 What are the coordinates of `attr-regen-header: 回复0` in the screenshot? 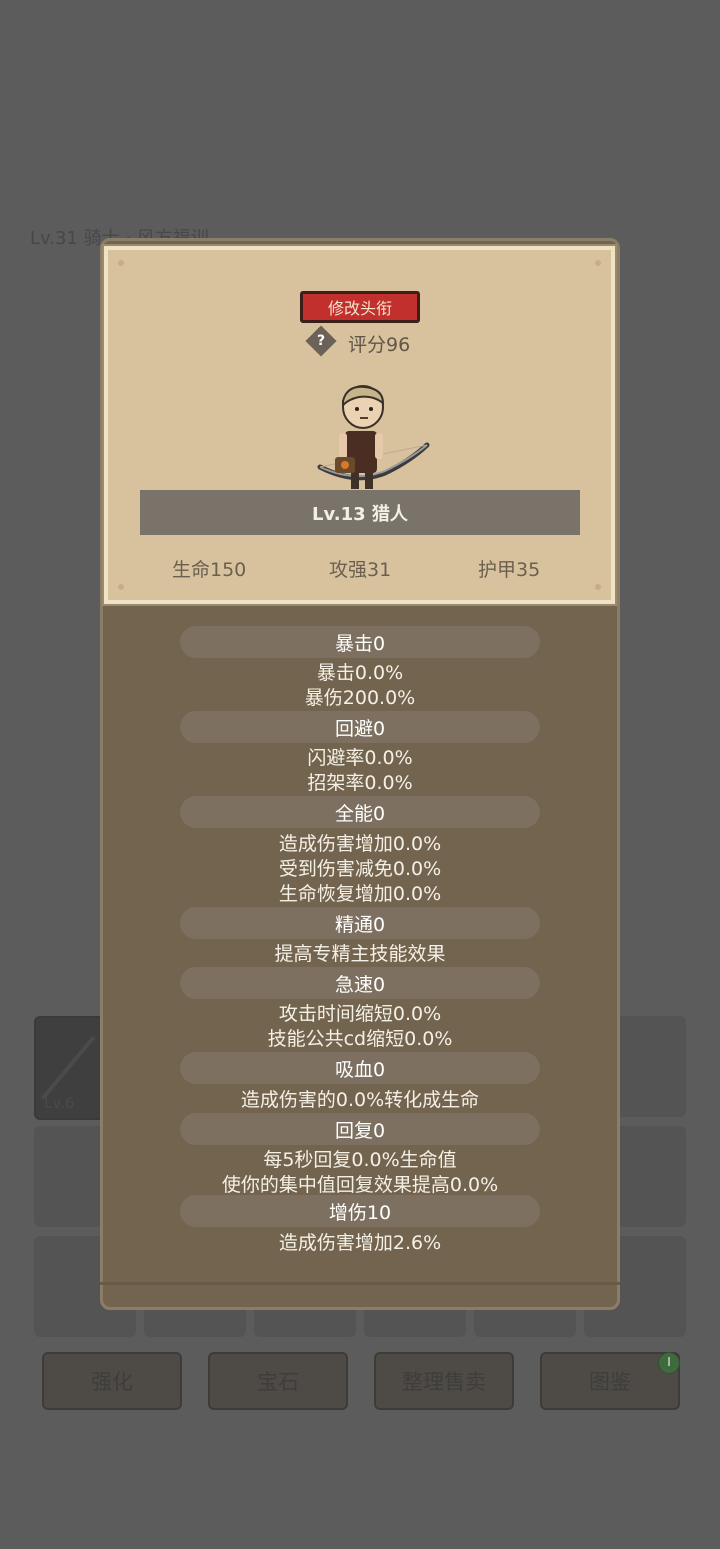 It's located at (360, 1129).